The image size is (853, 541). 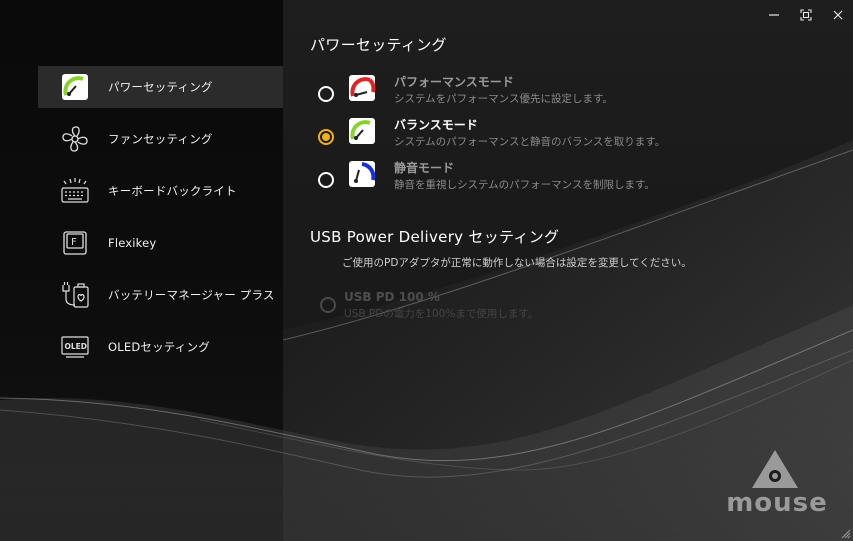 I want to click on close-button, so click(x=838, y=15).